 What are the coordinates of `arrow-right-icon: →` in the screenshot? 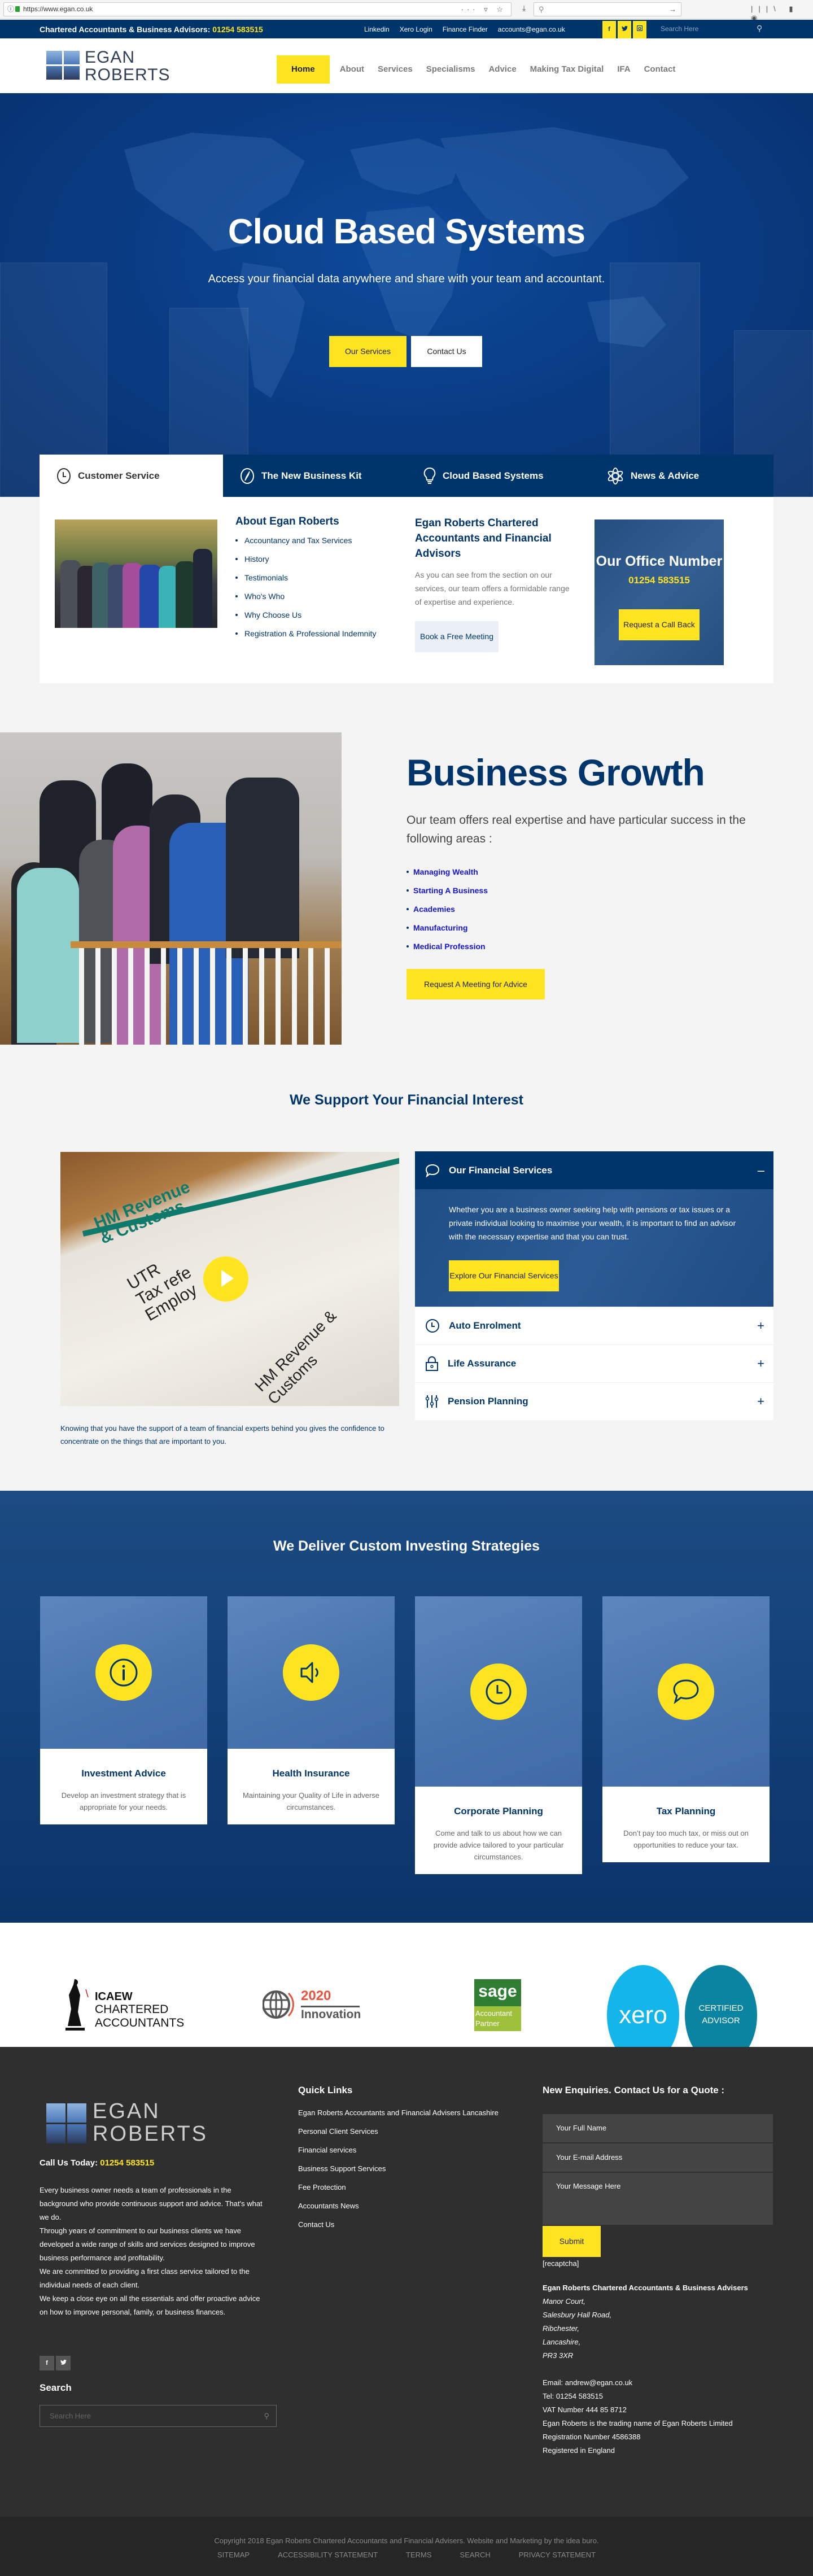 It's located at (672, 10).